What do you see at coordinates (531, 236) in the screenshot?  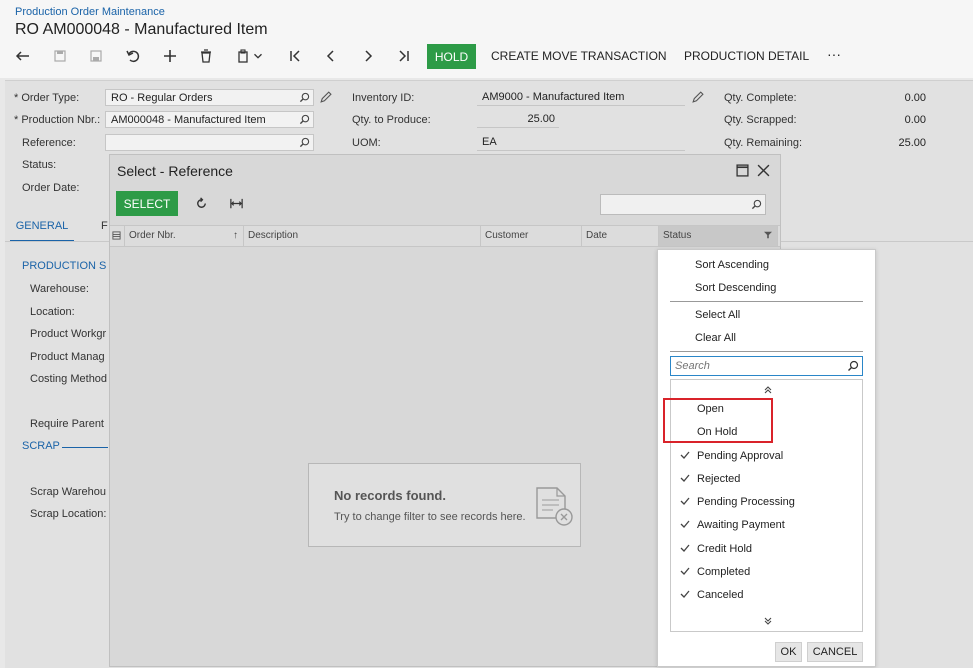 I see `column-customer: Customer` at bounding box center [531, 236].